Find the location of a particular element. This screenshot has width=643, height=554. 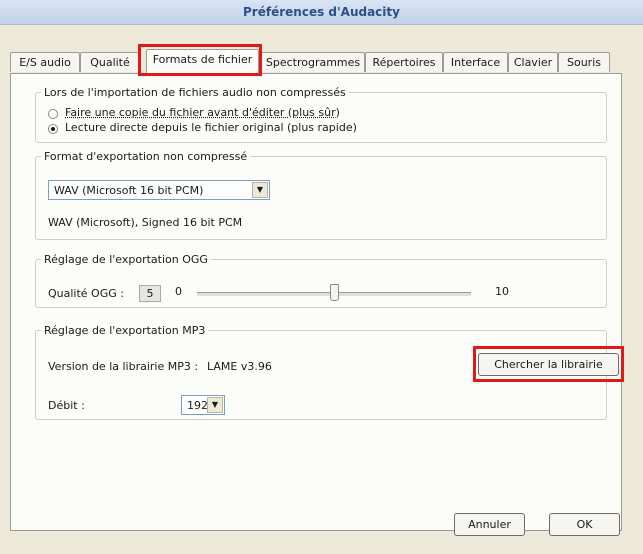

direct-read-radio is located at coordinates (53, 129).